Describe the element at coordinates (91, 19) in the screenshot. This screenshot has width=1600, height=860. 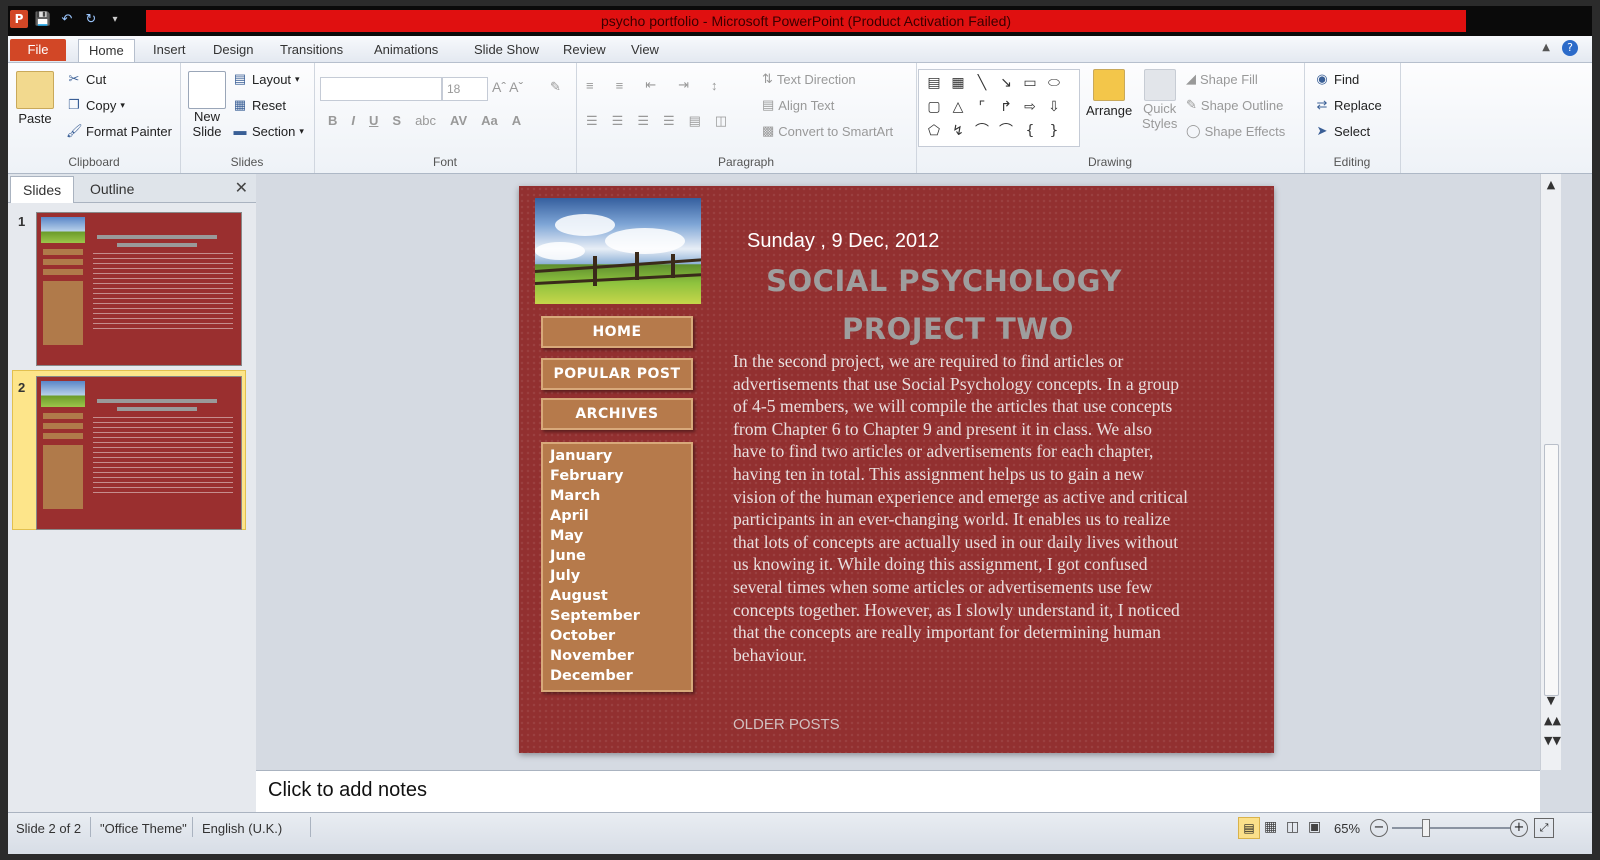
I see `redo-icon: ↻` at that location.